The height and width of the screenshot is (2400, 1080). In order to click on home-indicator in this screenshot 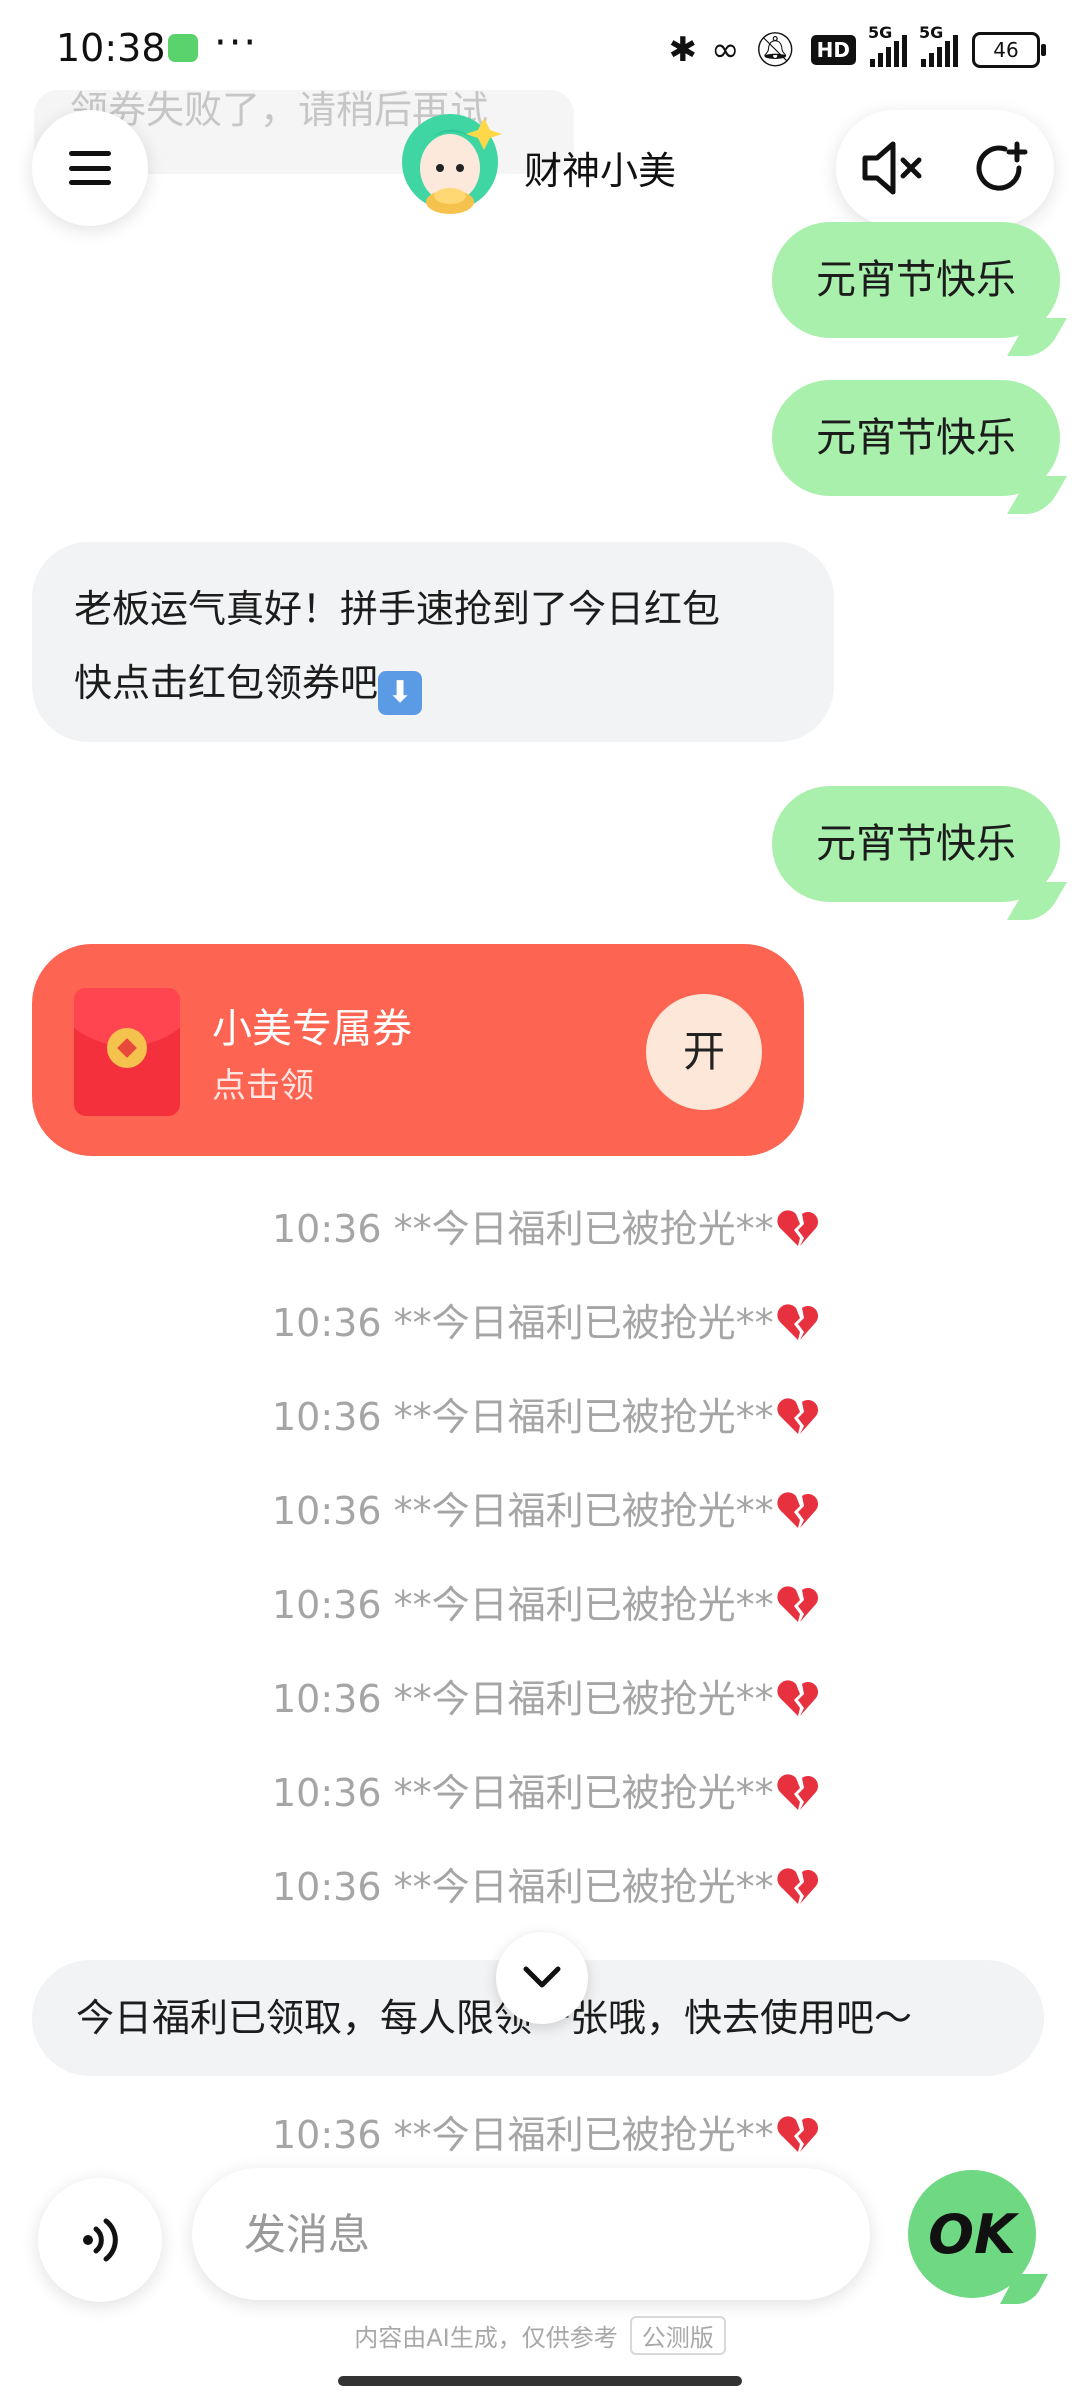, I will do `click(540, 2381)`.